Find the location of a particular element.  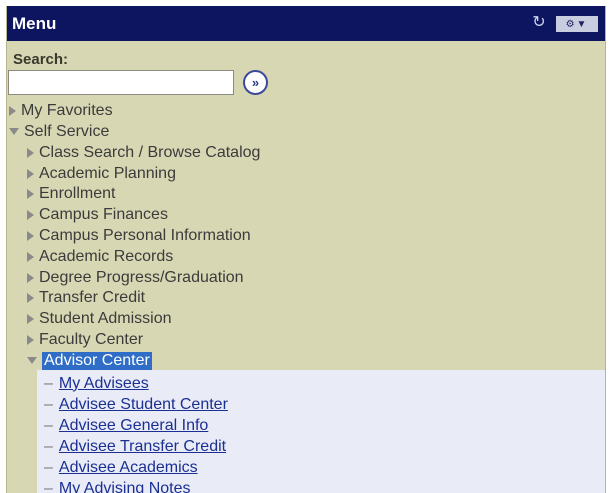

folder-label: Enrollment is located at coordinates (77, 193).